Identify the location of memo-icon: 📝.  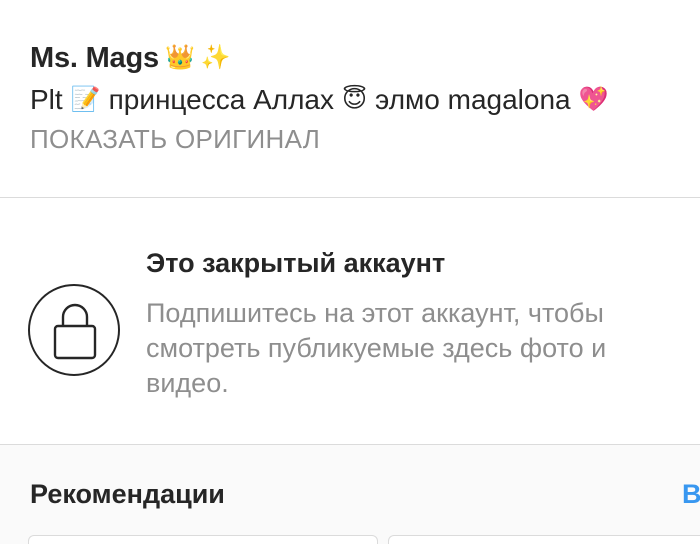
(85, 99).